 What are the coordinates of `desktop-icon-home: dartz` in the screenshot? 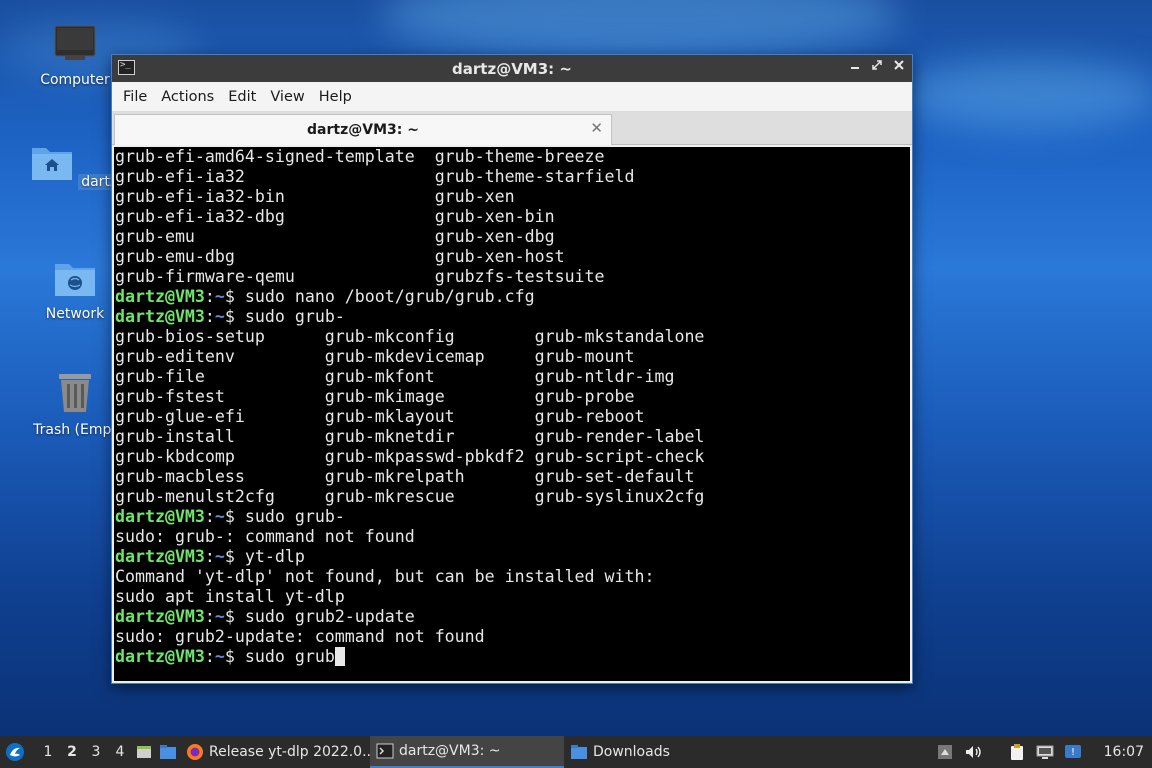 It's located at (75, 166).